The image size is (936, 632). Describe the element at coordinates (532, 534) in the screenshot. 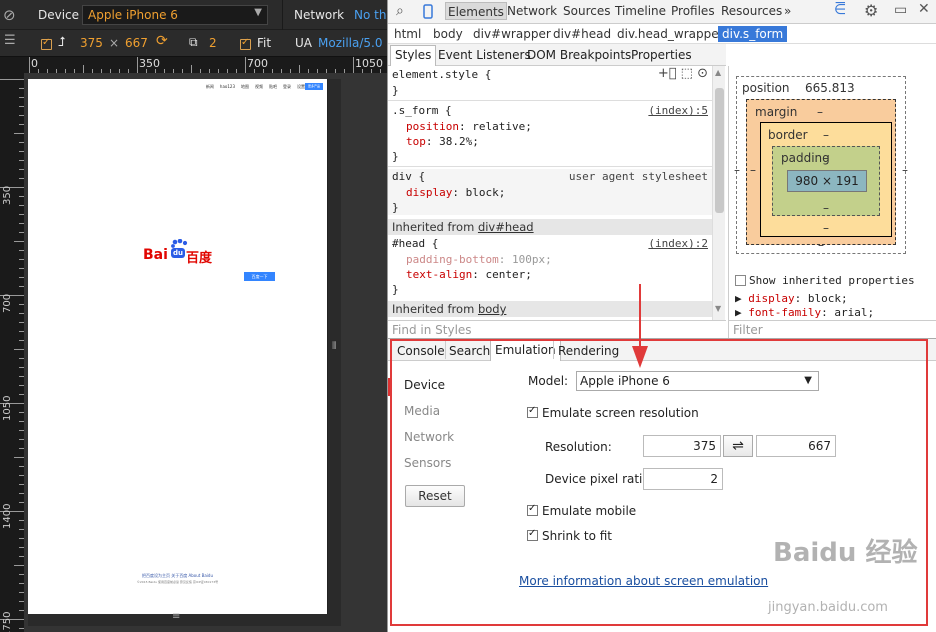

I see `shrink-to-fit-checkbox` at that location.